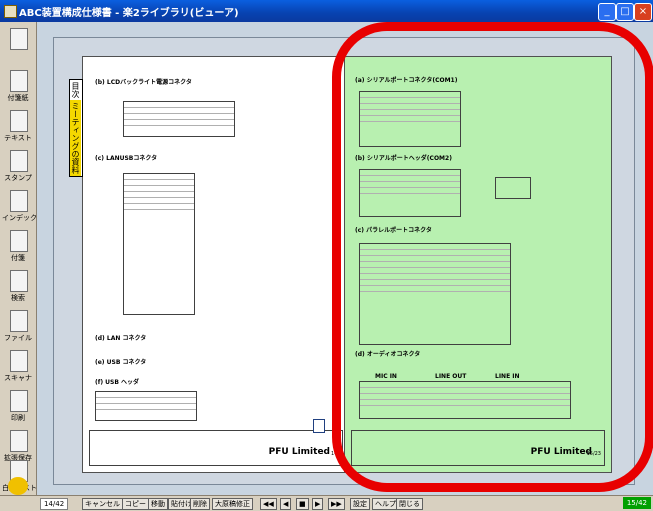 This screenshot has width=653, height=511. Describe the element at coordinates (54, 504) in the screenshot. I see `page-indicator-left: 14/42` at that location.